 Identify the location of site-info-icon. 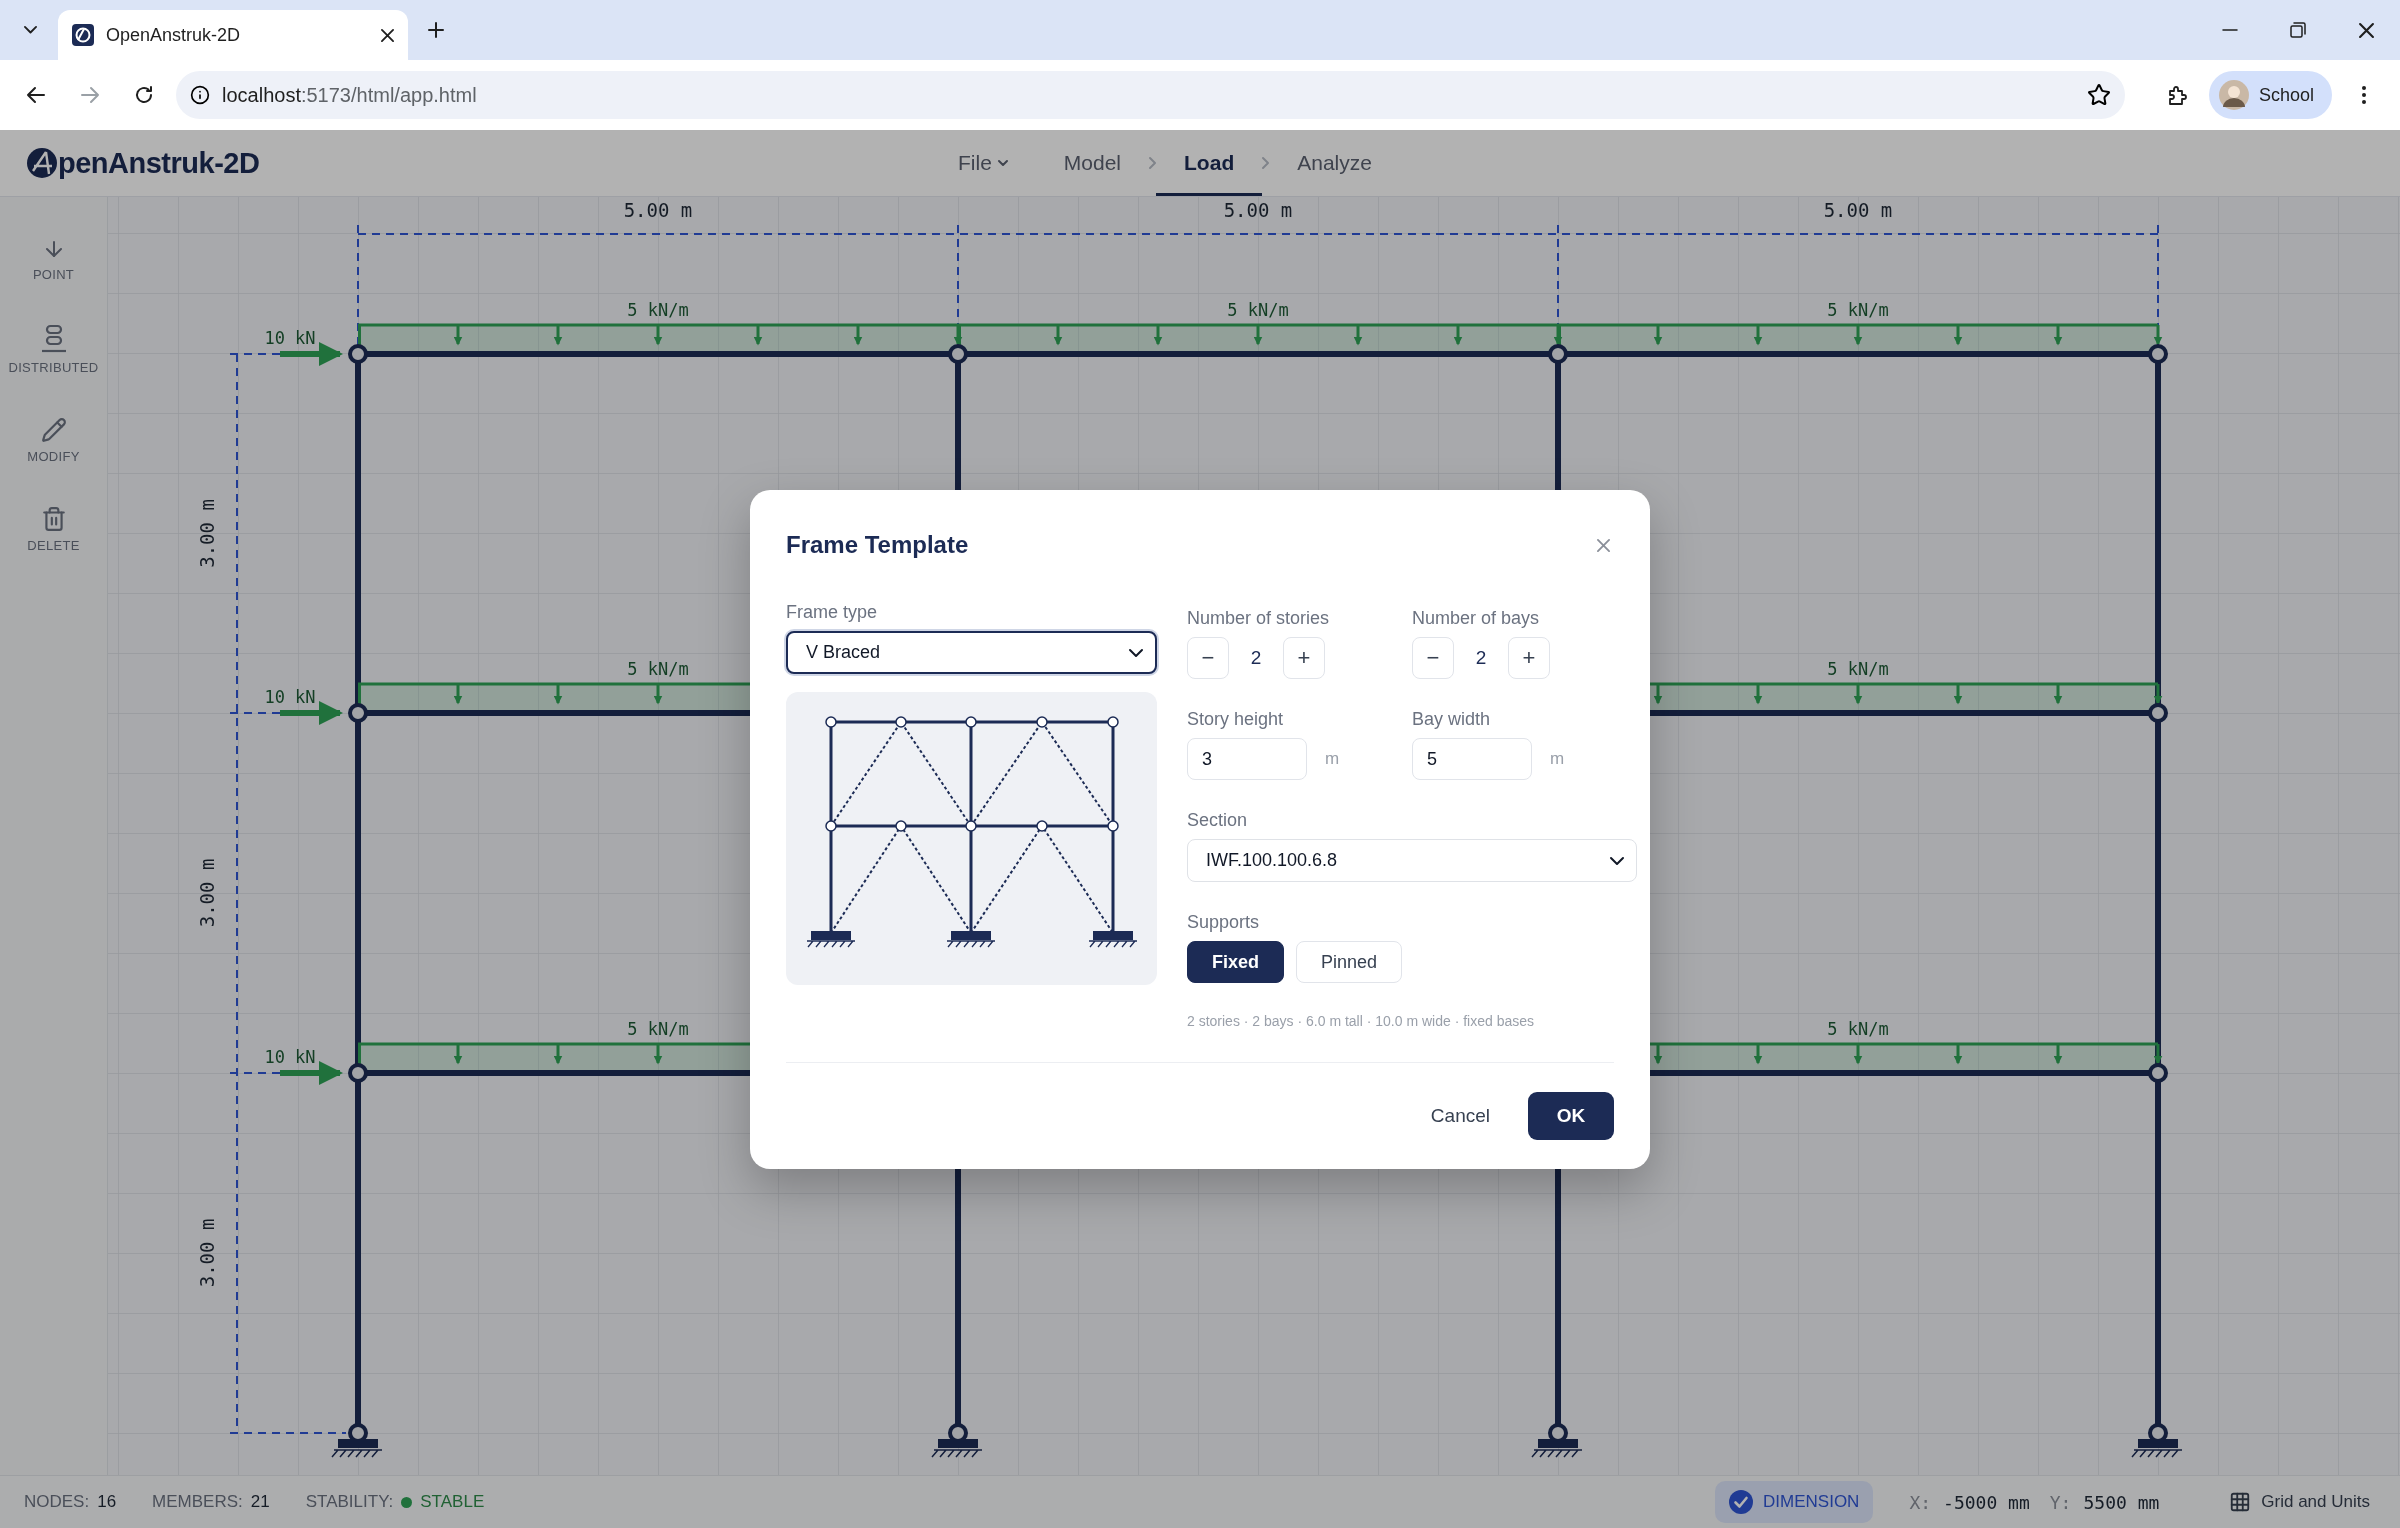
(200, 95).